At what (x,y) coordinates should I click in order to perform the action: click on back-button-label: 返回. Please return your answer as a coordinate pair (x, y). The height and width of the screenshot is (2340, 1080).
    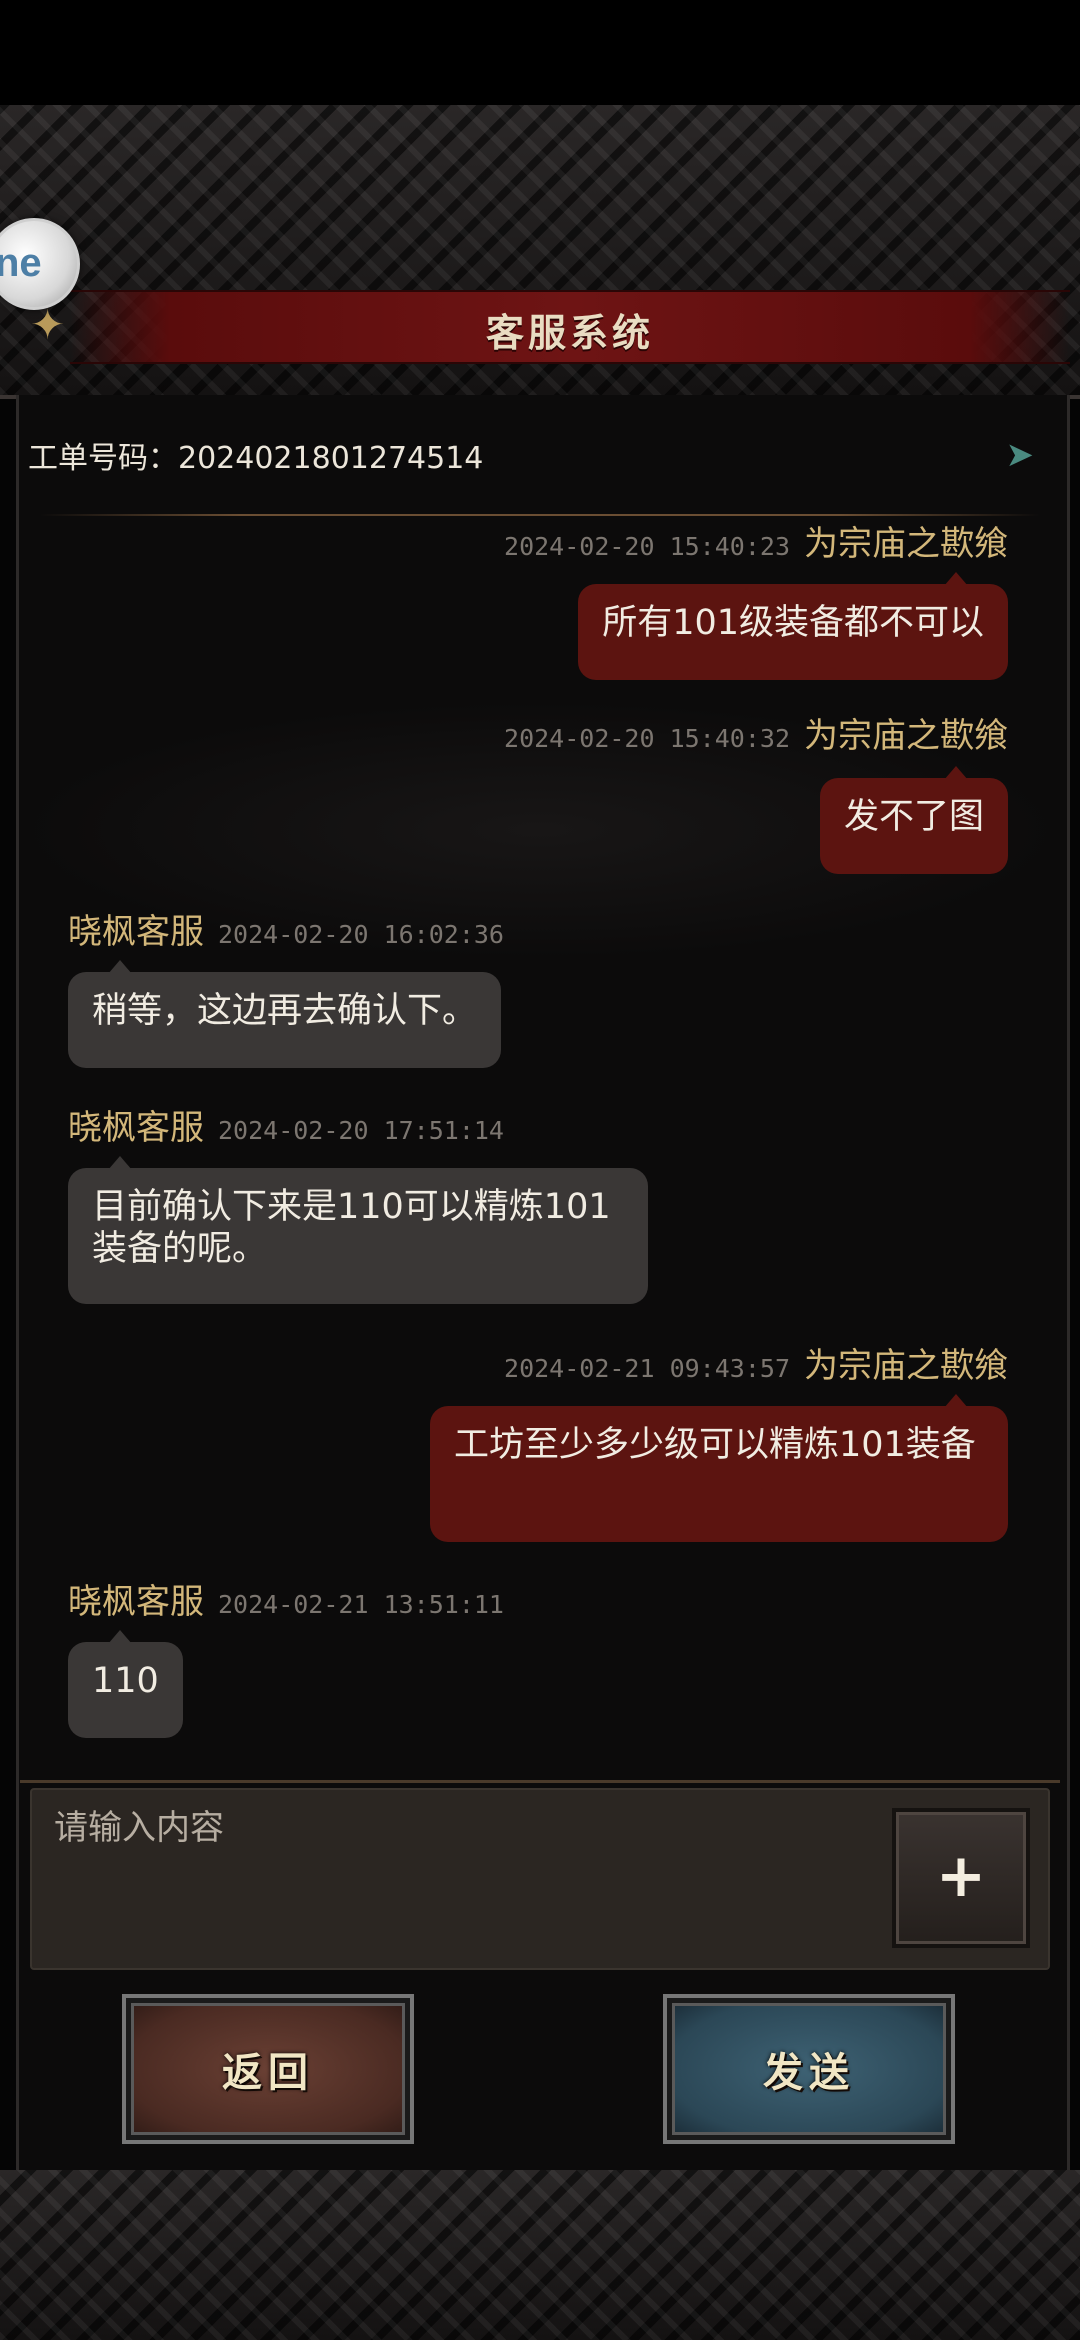
    Looking at the image, I should click on (268, 2072).